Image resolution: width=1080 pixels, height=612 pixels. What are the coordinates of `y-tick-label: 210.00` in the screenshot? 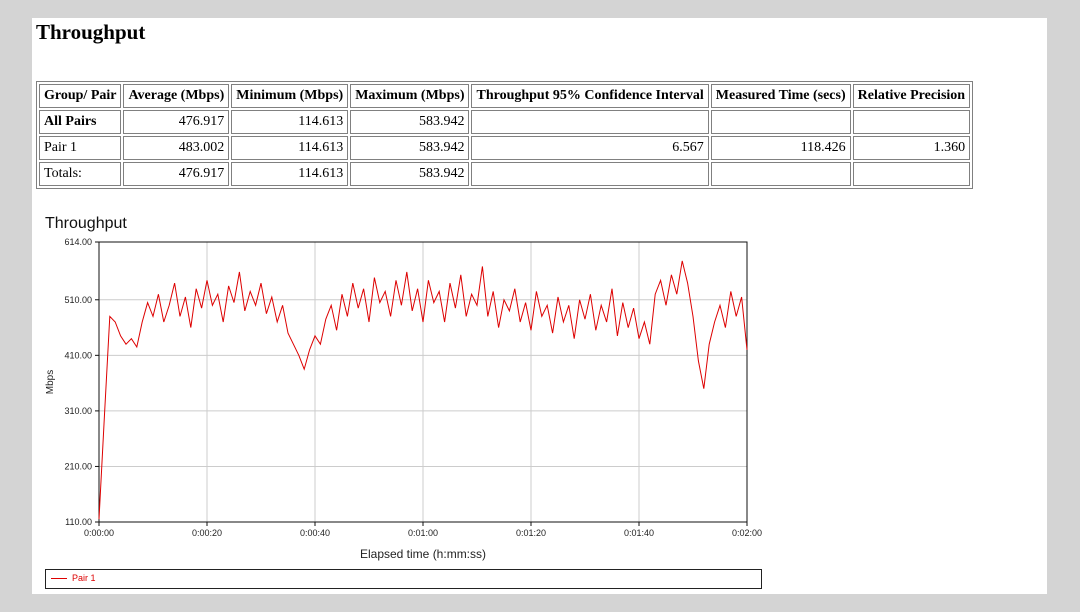 It's located at (78, 466).